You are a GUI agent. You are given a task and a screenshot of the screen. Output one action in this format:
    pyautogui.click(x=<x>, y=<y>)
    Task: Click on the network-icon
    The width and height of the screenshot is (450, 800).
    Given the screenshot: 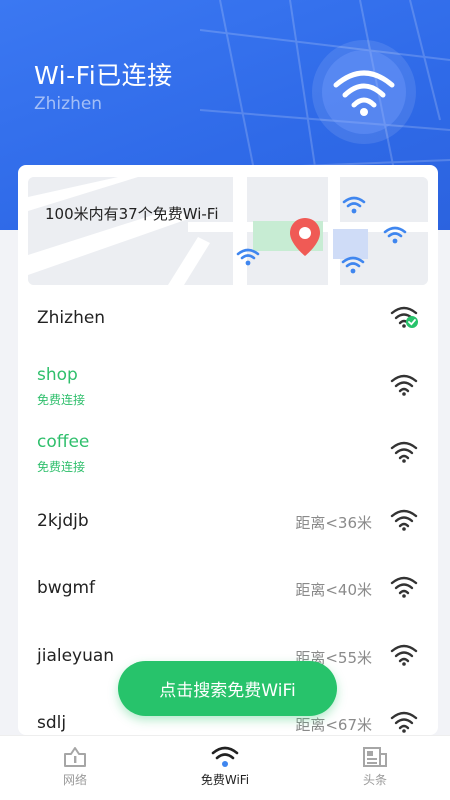 What is the action you would take?
    pyautogui.click(x=75, y=757)
    